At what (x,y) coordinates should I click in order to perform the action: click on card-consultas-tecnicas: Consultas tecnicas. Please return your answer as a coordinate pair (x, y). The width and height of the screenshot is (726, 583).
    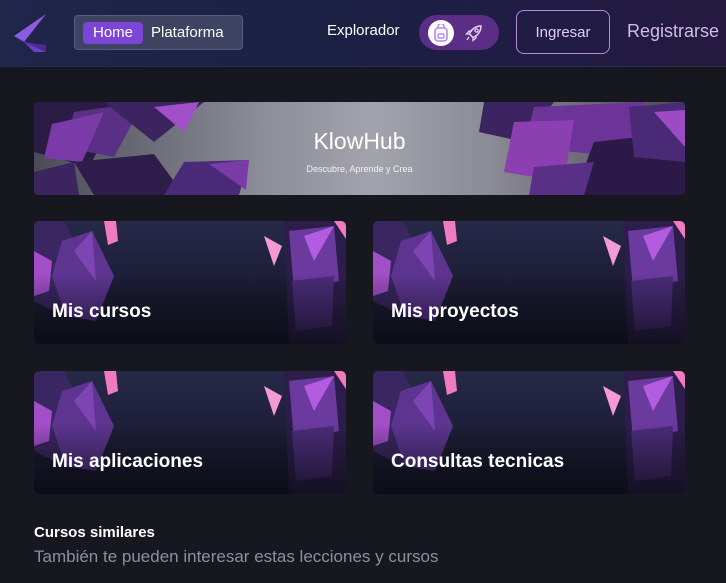
    Looking at the image, I should click on (529, 432).